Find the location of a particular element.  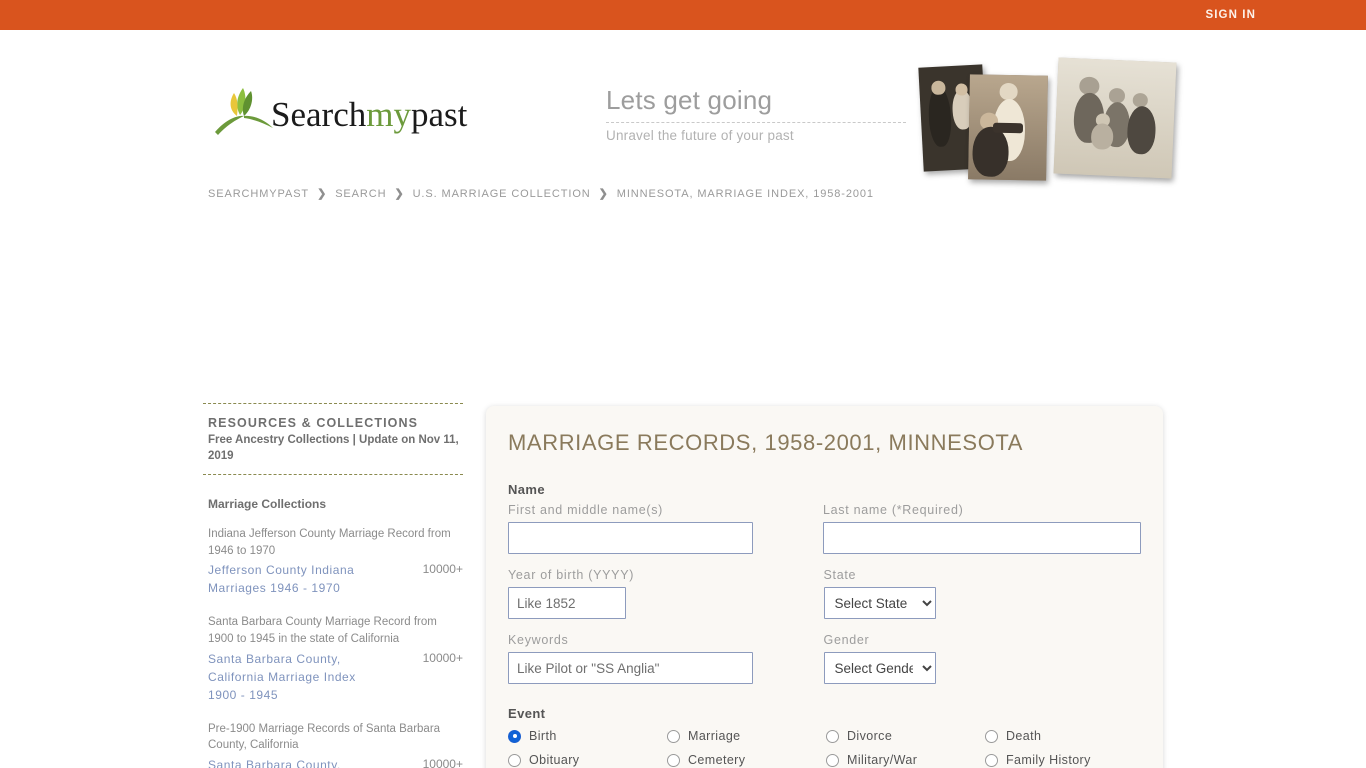

event-label: Divorce is located at coordinates (870, 736).